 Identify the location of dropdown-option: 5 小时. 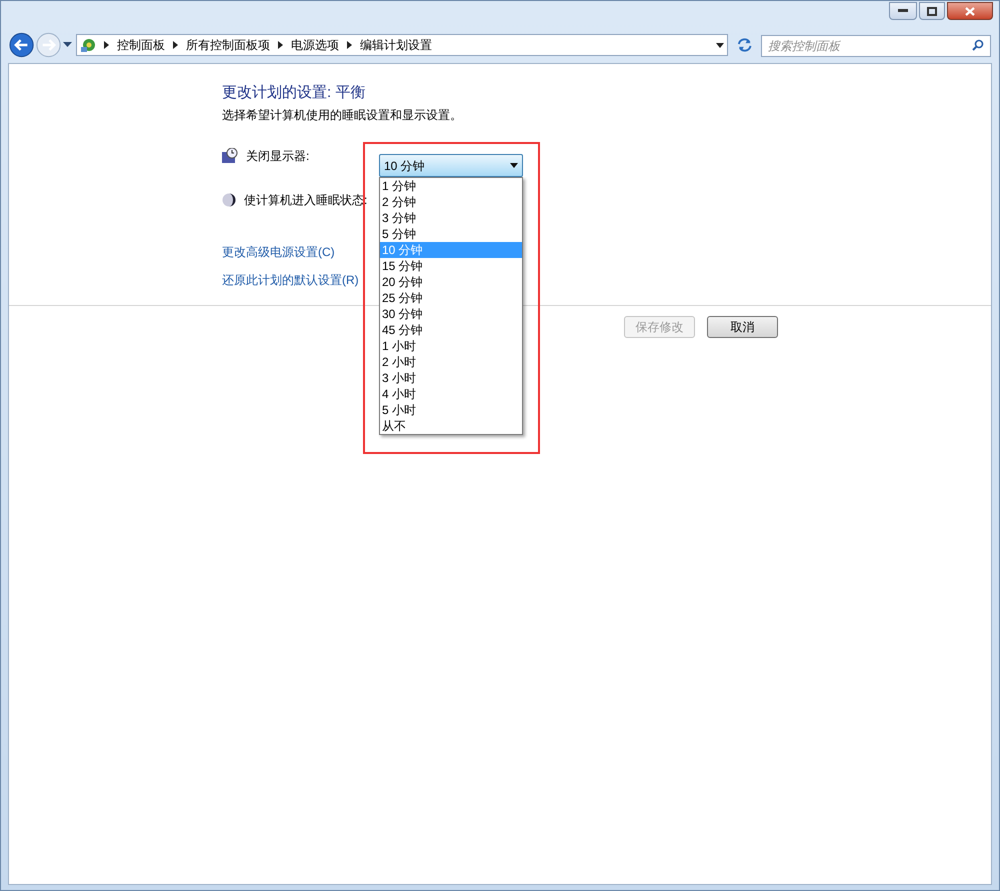
(451, 410).